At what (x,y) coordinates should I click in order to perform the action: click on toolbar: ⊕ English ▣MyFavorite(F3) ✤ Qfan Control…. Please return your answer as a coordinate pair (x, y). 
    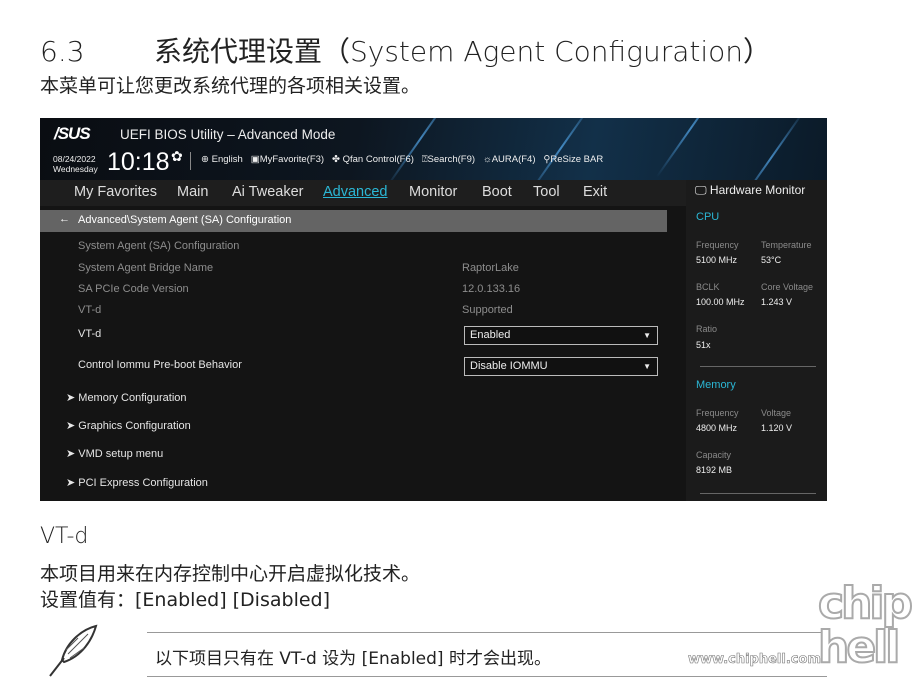
    Looking at the image, I should click on (402, 159).